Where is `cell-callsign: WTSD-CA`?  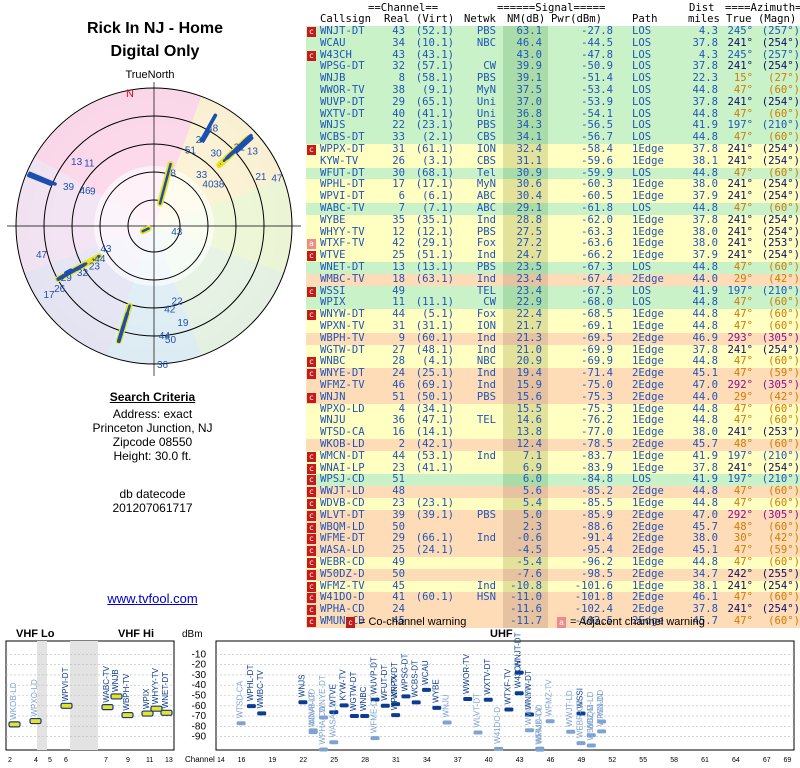
cell-callsign: WTSD-CA is located at coordinates (342, 432).